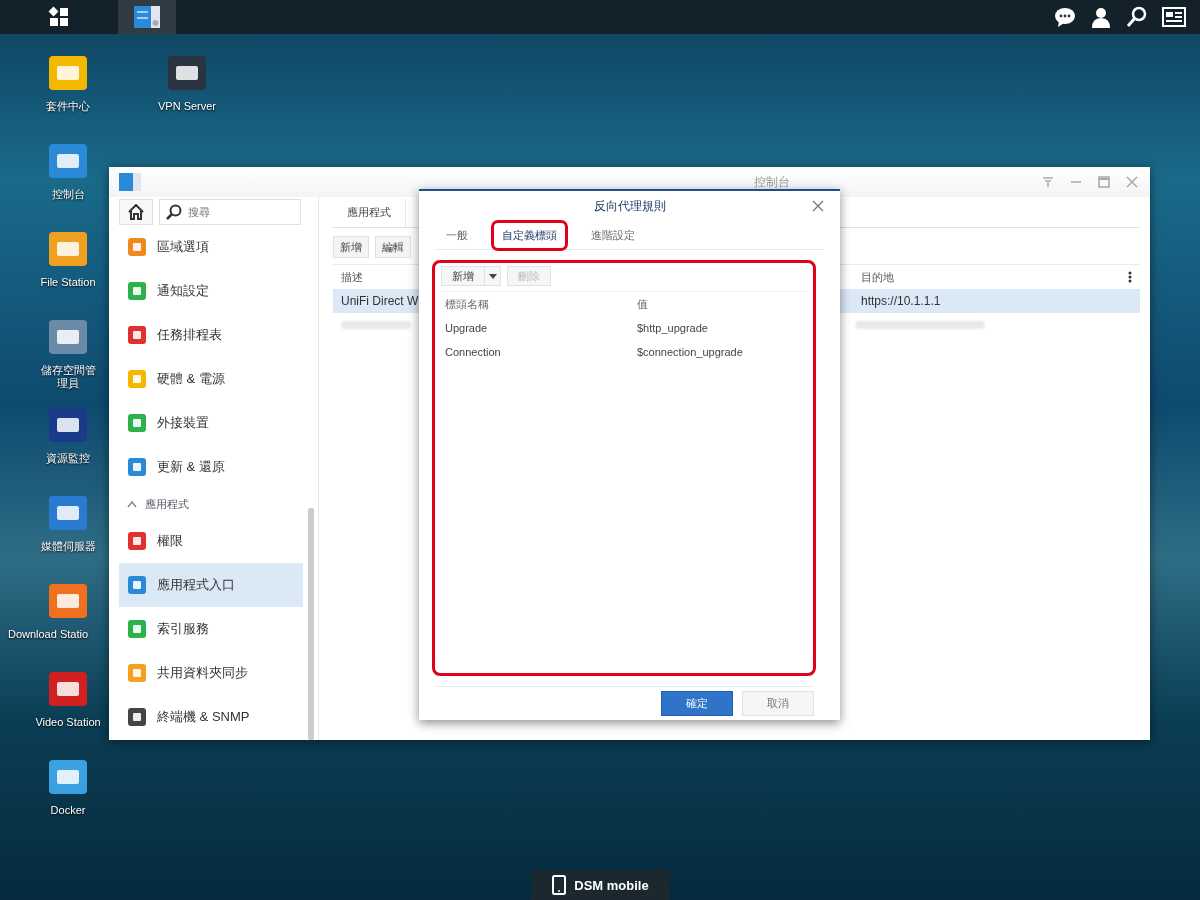 The image size is (1200, 900). What do you see at coordinates (466, 328) in the screenshot?
I see `table-cell-text: Upgrade` at bounding box center [466, 328].